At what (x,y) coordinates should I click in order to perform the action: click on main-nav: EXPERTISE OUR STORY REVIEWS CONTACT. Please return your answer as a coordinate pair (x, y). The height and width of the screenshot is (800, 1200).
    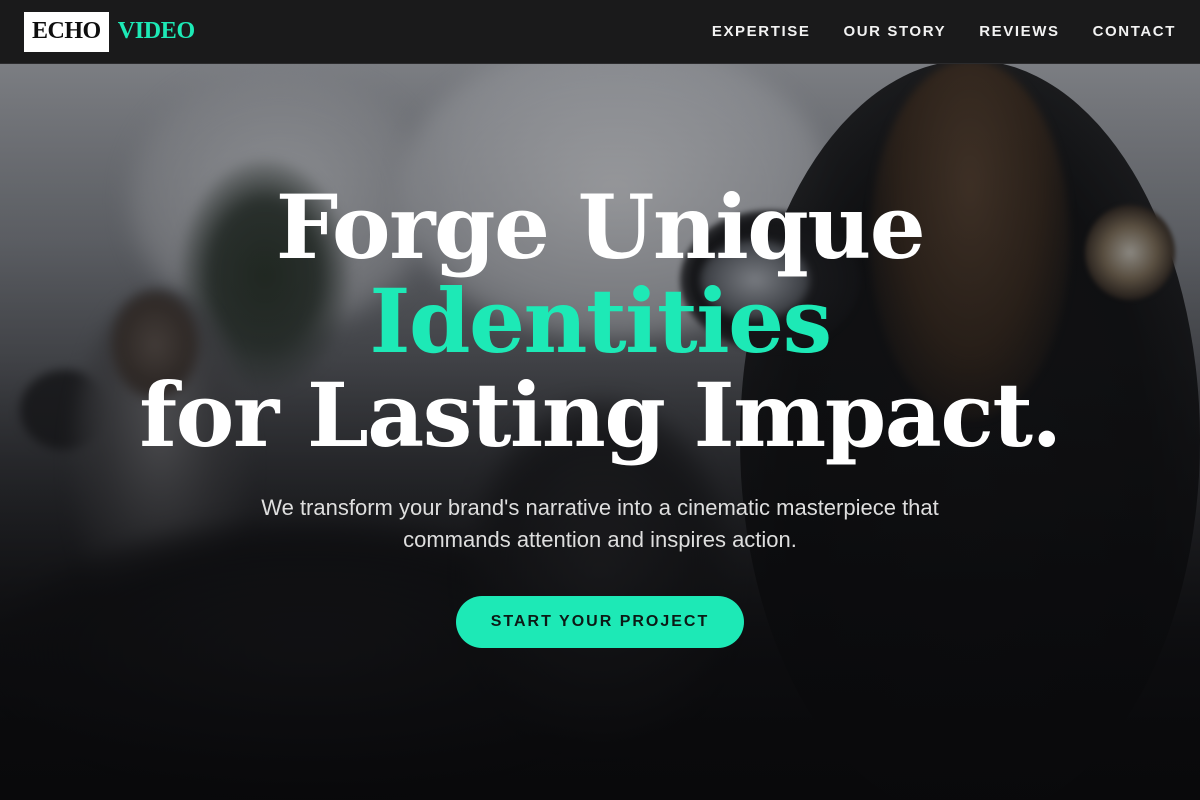
    Looking at the image, I should click on (944, 31).